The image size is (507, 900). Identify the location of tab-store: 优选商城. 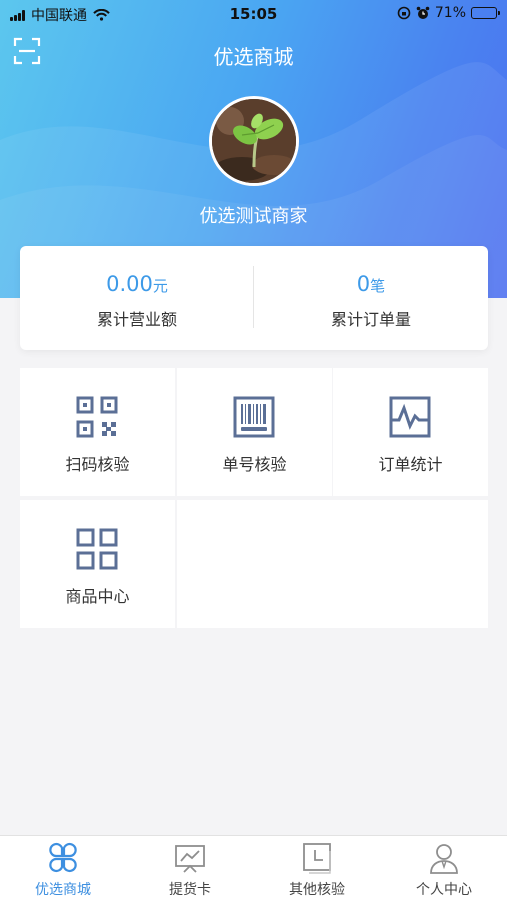
(63, 868).